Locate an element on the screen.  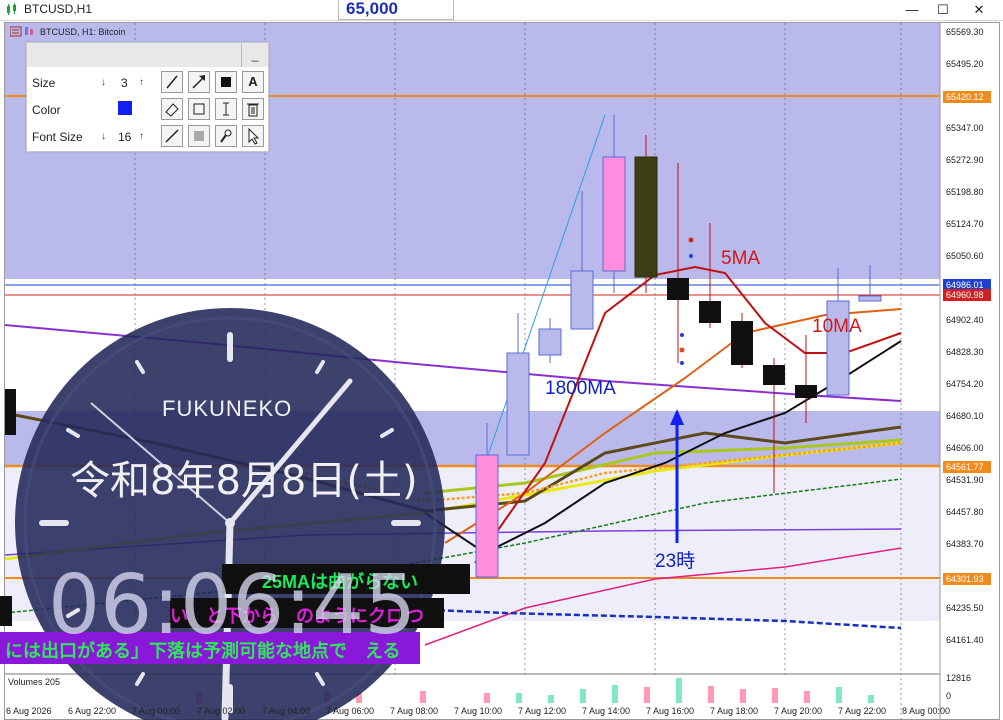
drawing-tool-panel: _ Size ↓ 3 ↑ Color Font Size ↓ 16 ↑ A is located at coordinates (147, 97).